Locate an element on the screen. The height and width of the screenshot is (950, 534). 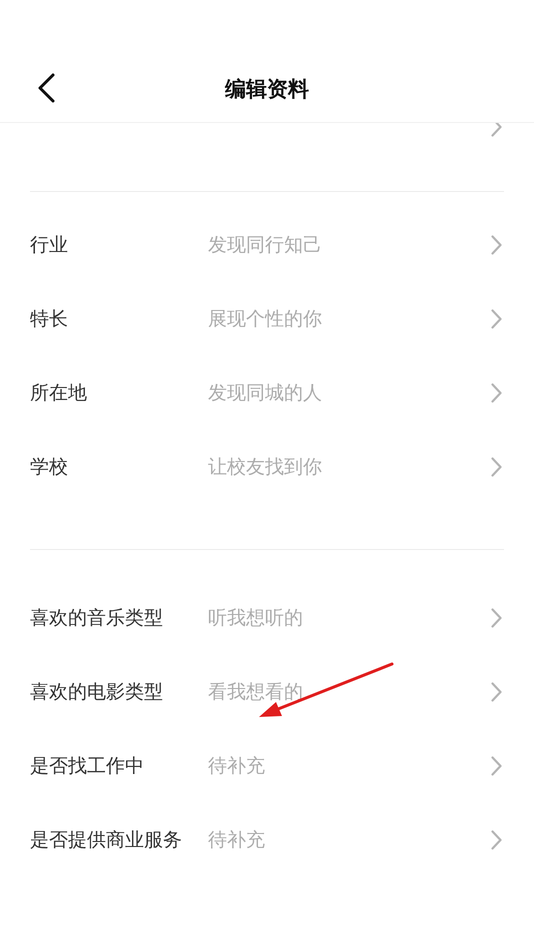
field-label: 学校 is located at coordinates (49, 467).